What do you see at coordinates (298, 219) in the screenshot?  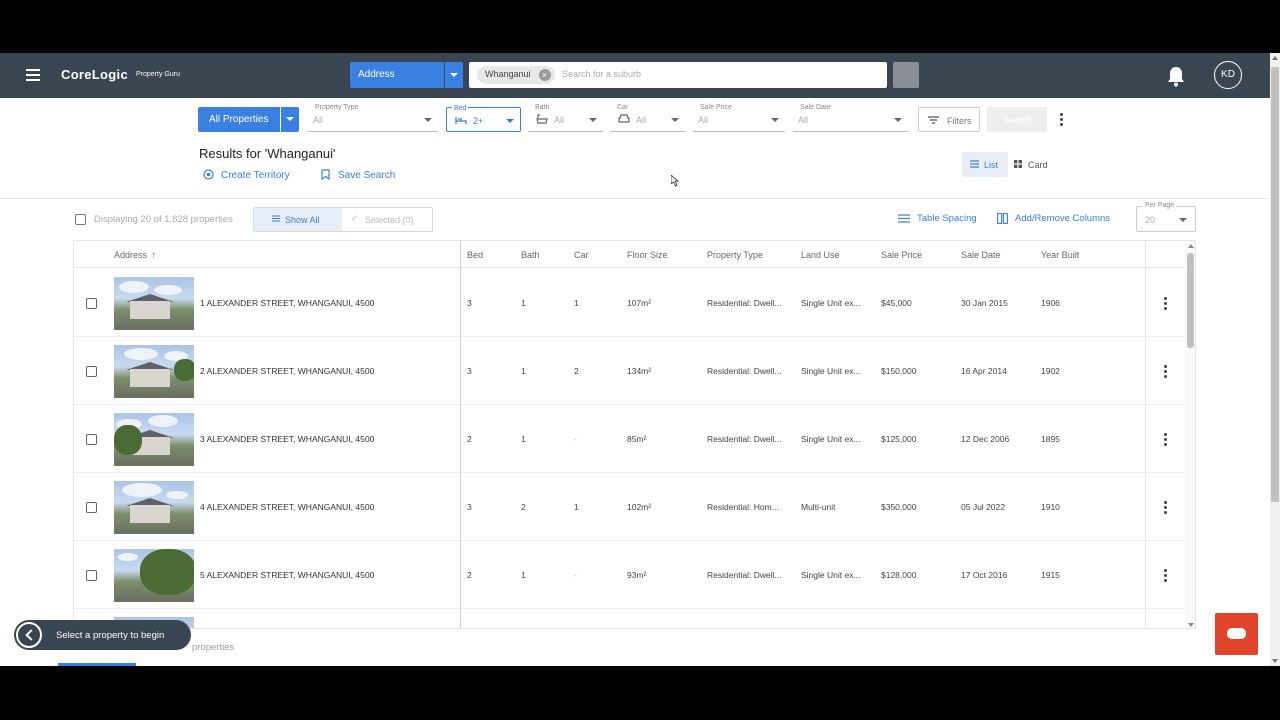 I see `show-all-button: Show All` at bounding box center [298, 219].